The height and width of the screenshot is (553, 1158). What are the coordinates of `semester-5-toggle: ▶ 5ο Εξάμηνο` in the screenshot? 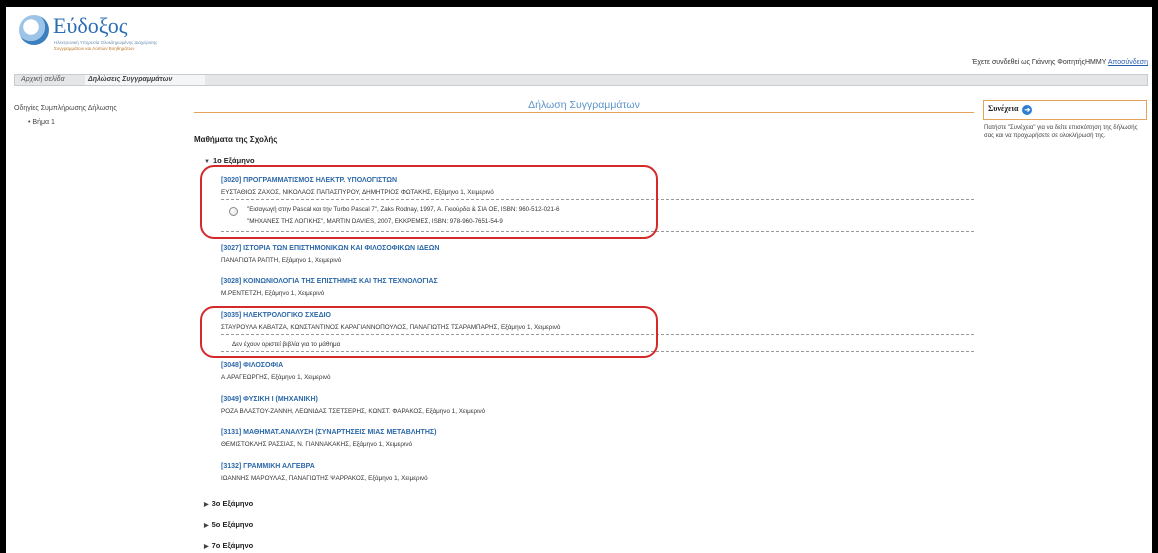 It's located at (228, 524).